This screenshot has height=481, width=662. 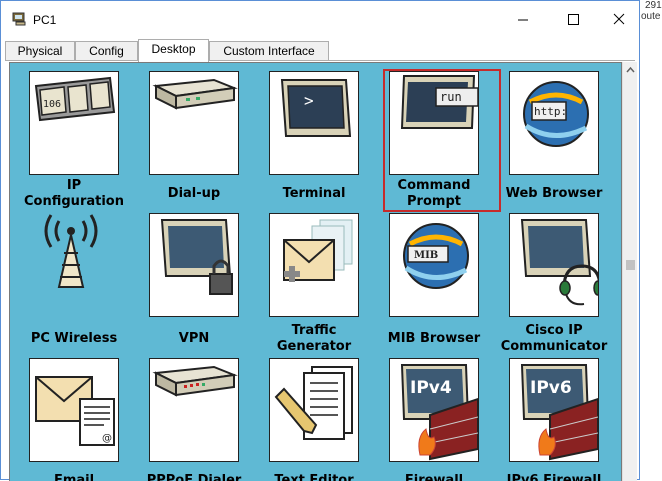 I want to click on scrollbar-thumb, so click(x=630, y=265).